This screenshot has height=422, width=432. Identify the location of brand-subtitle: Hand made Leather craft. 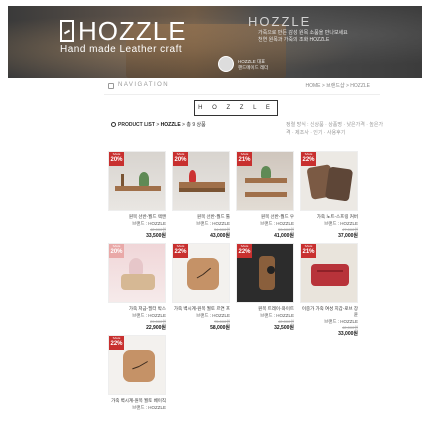
(121, 49).